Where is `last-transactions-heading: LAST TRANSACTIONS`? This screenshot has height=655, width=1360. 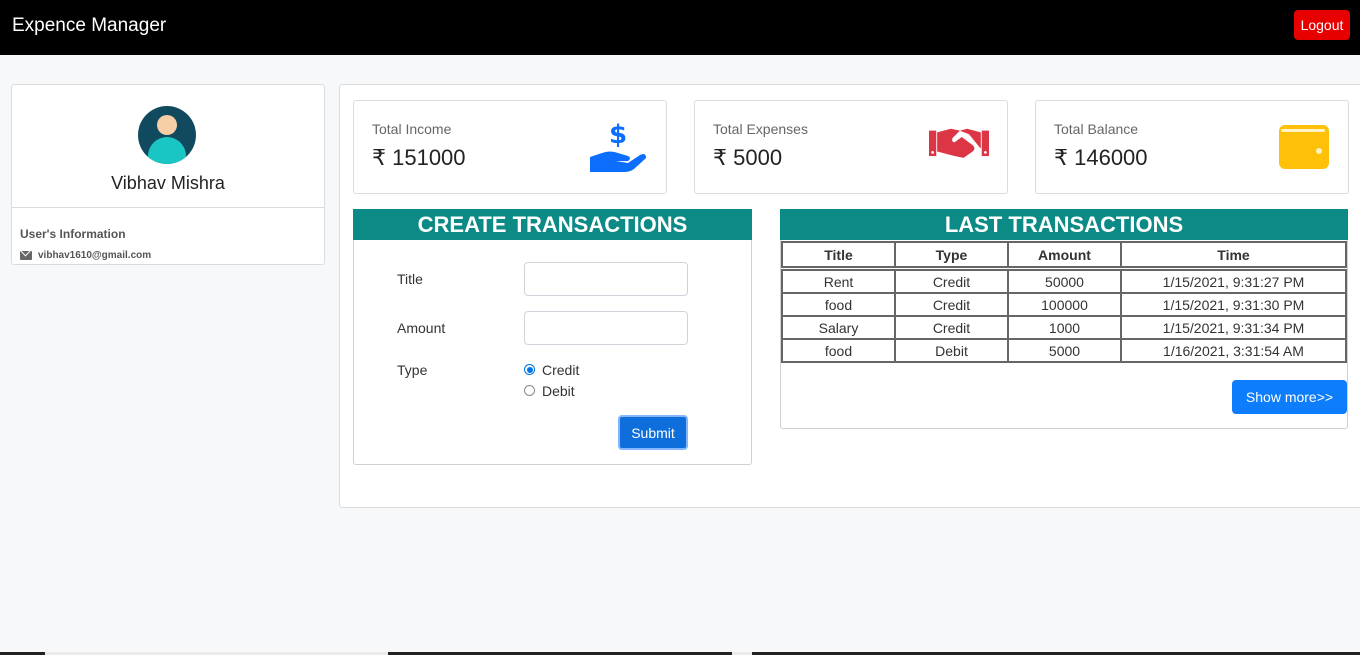
last-transactions-heading: LAST TRANSACTIONS is located at coordinates (1064, 224).